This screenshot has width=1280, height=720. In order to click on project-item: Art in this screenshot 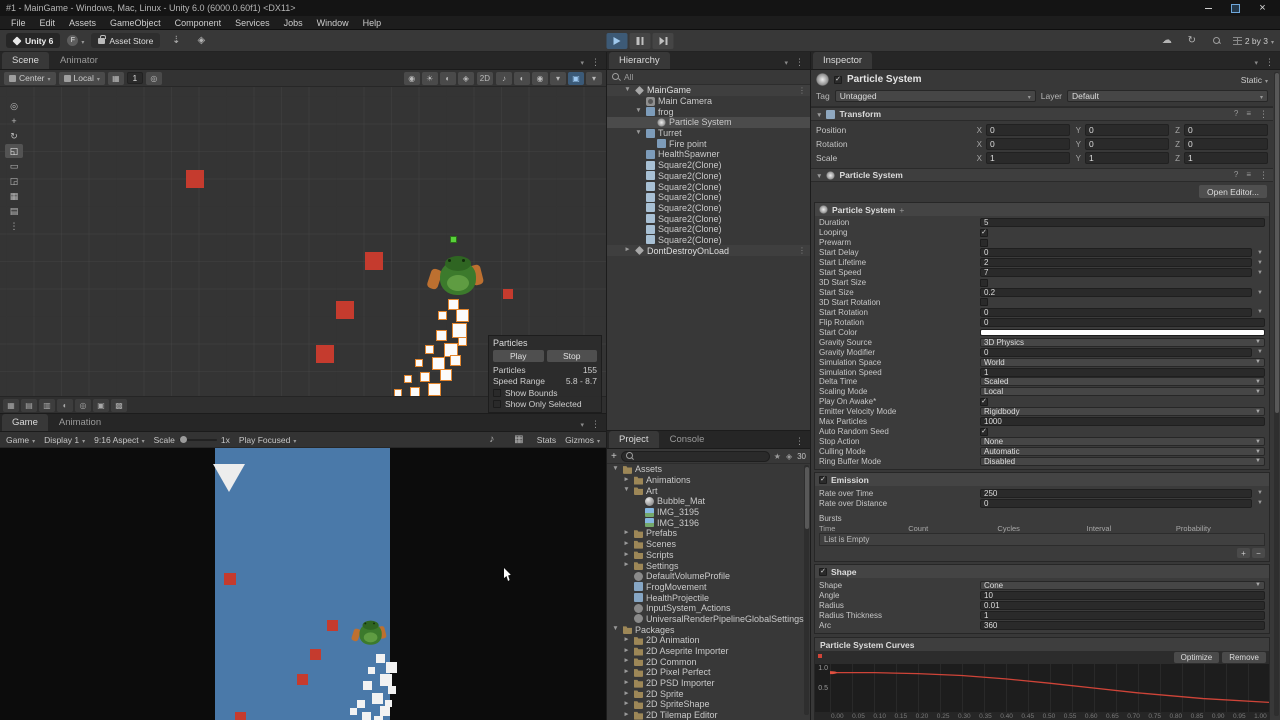, I will do `click(708, 490)`.